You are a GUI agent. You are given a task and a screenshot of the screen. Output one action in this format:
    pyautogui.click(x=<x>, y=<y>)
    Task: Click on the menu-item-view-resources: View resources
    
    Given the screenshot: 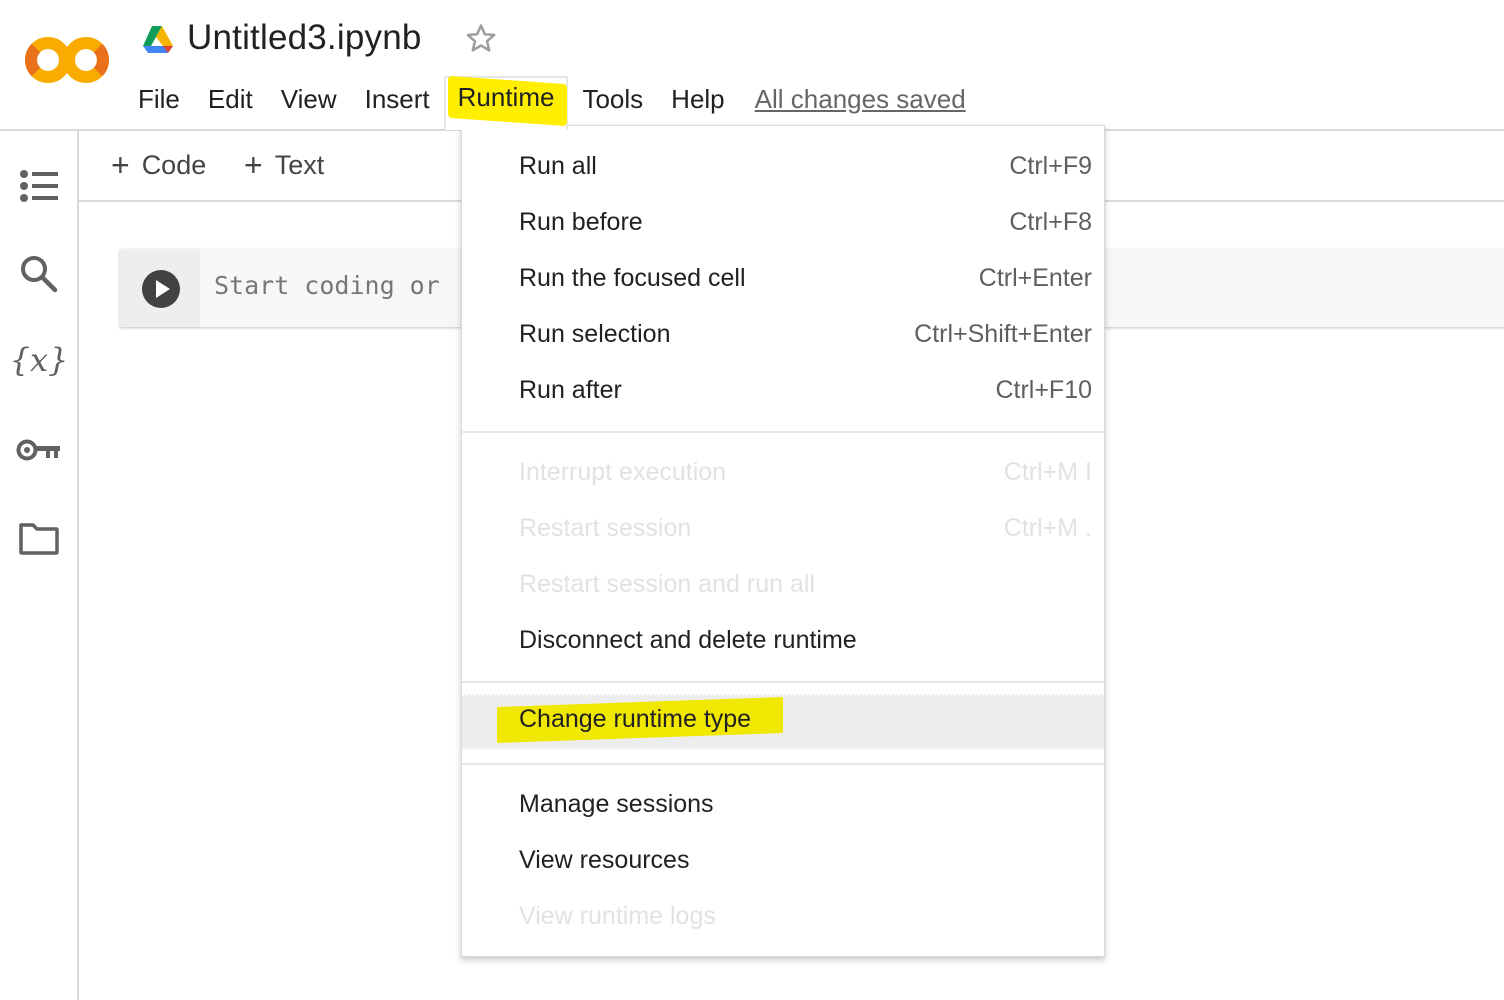 What is the action you would take?
    pyautogui.click(x=783, y=861)
    